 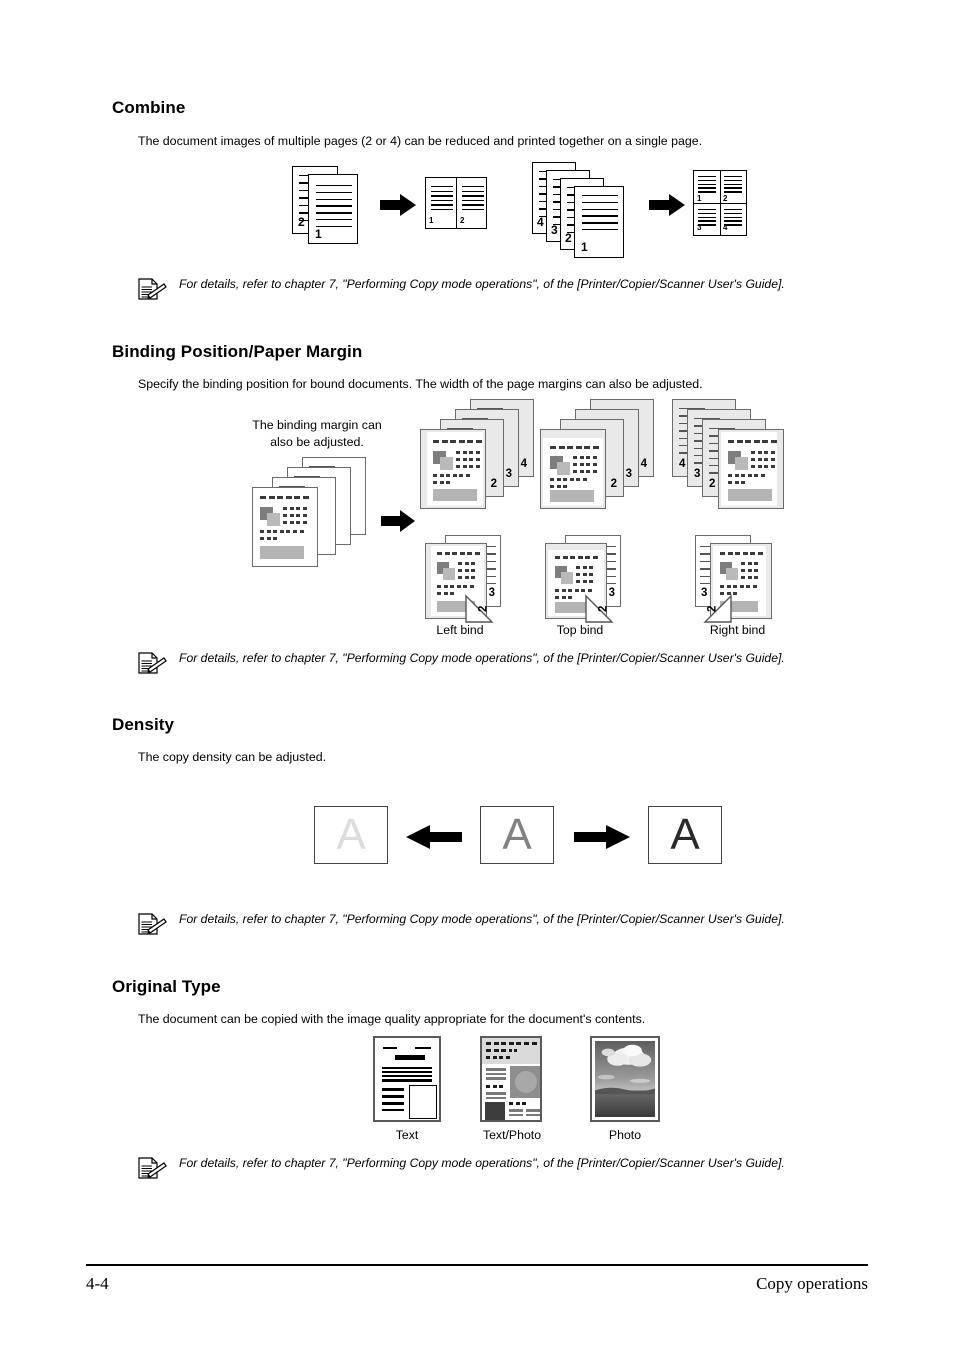 I want to click on page-title-density: Density, so click(x=143, y=724).